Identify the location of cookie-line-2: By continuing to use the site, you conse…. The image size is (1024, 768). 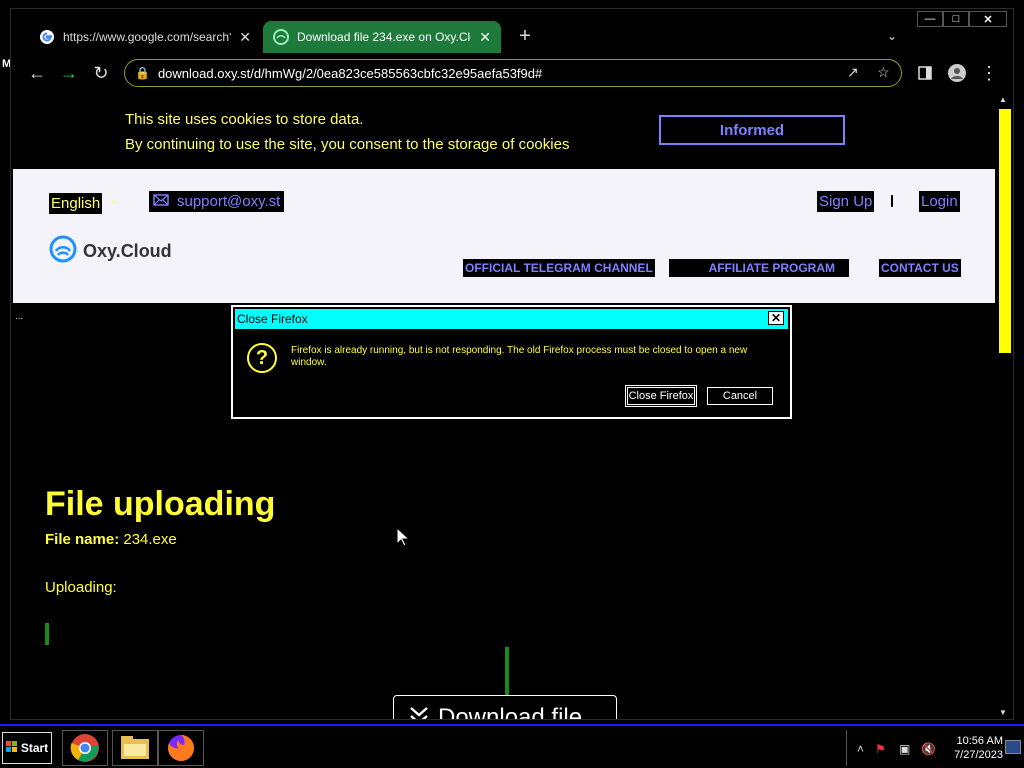
(347, 144).